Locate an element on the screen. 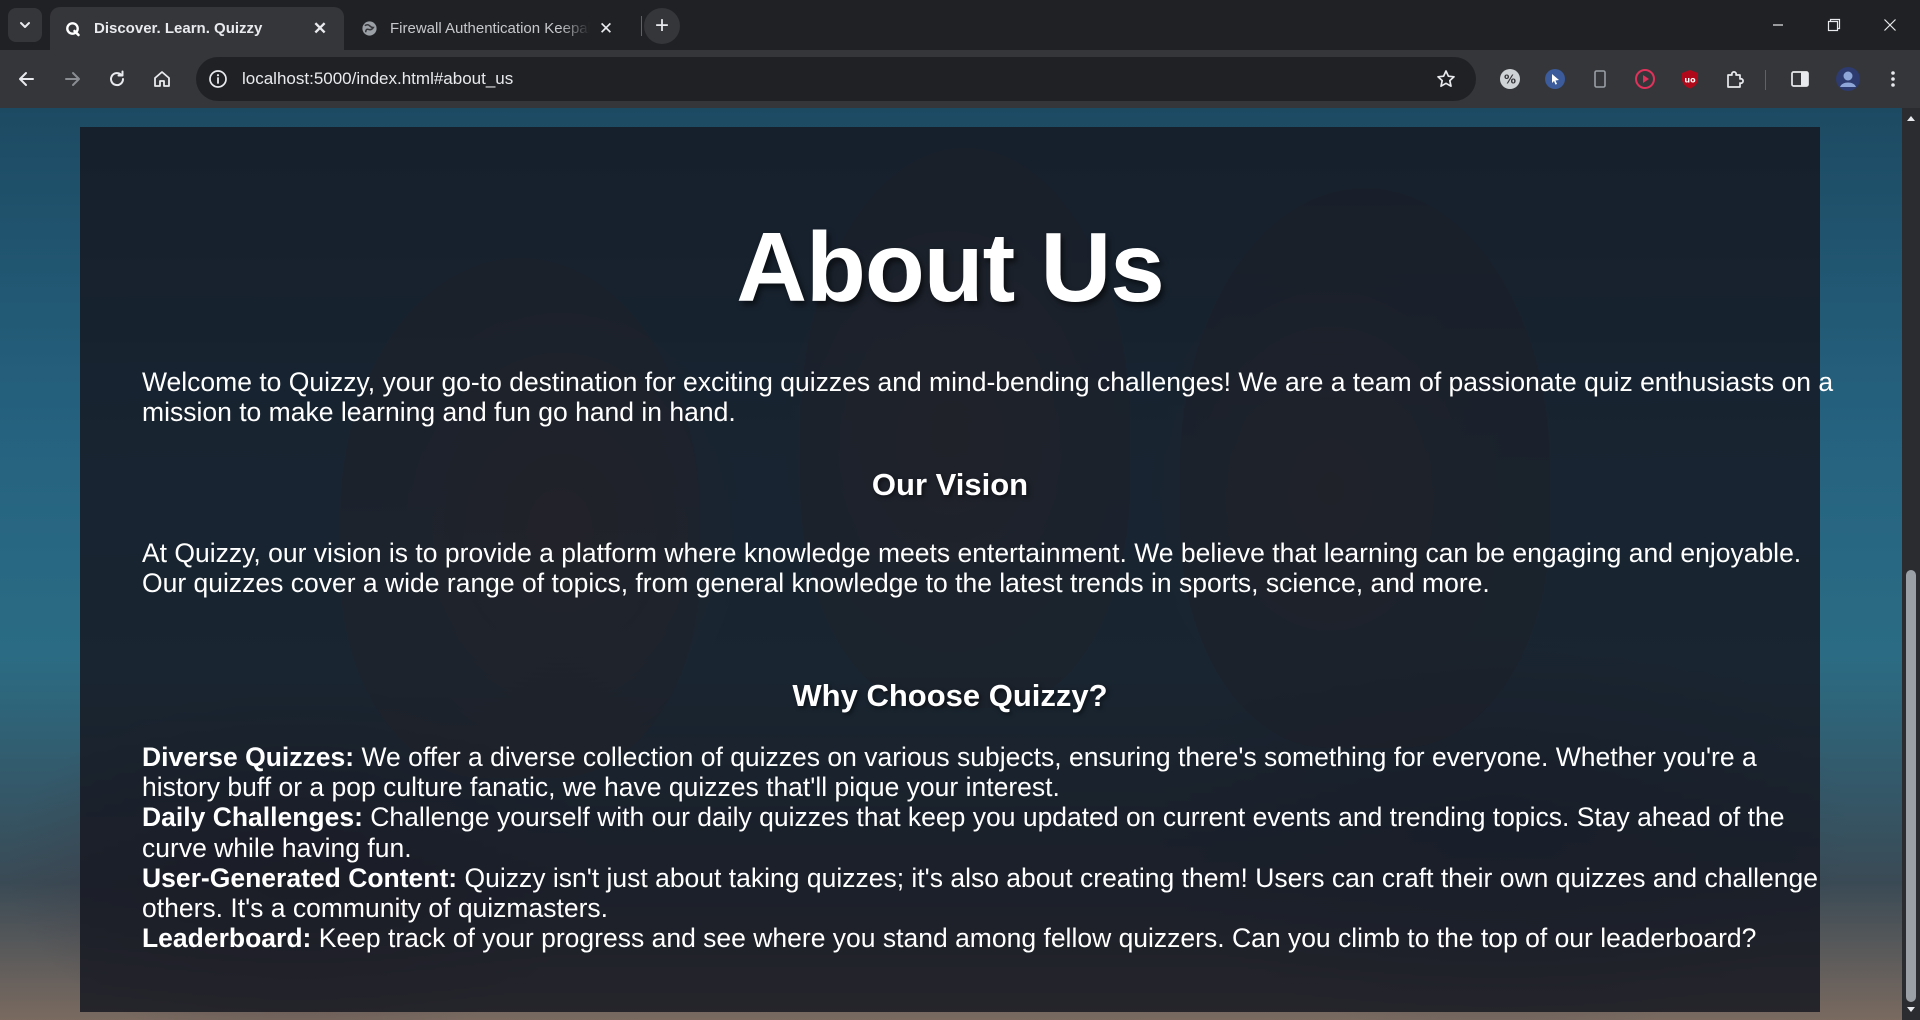 The height and width of the screenshot is (1020, 1920). arrow-right-icon is located at coordinates (72, 79).